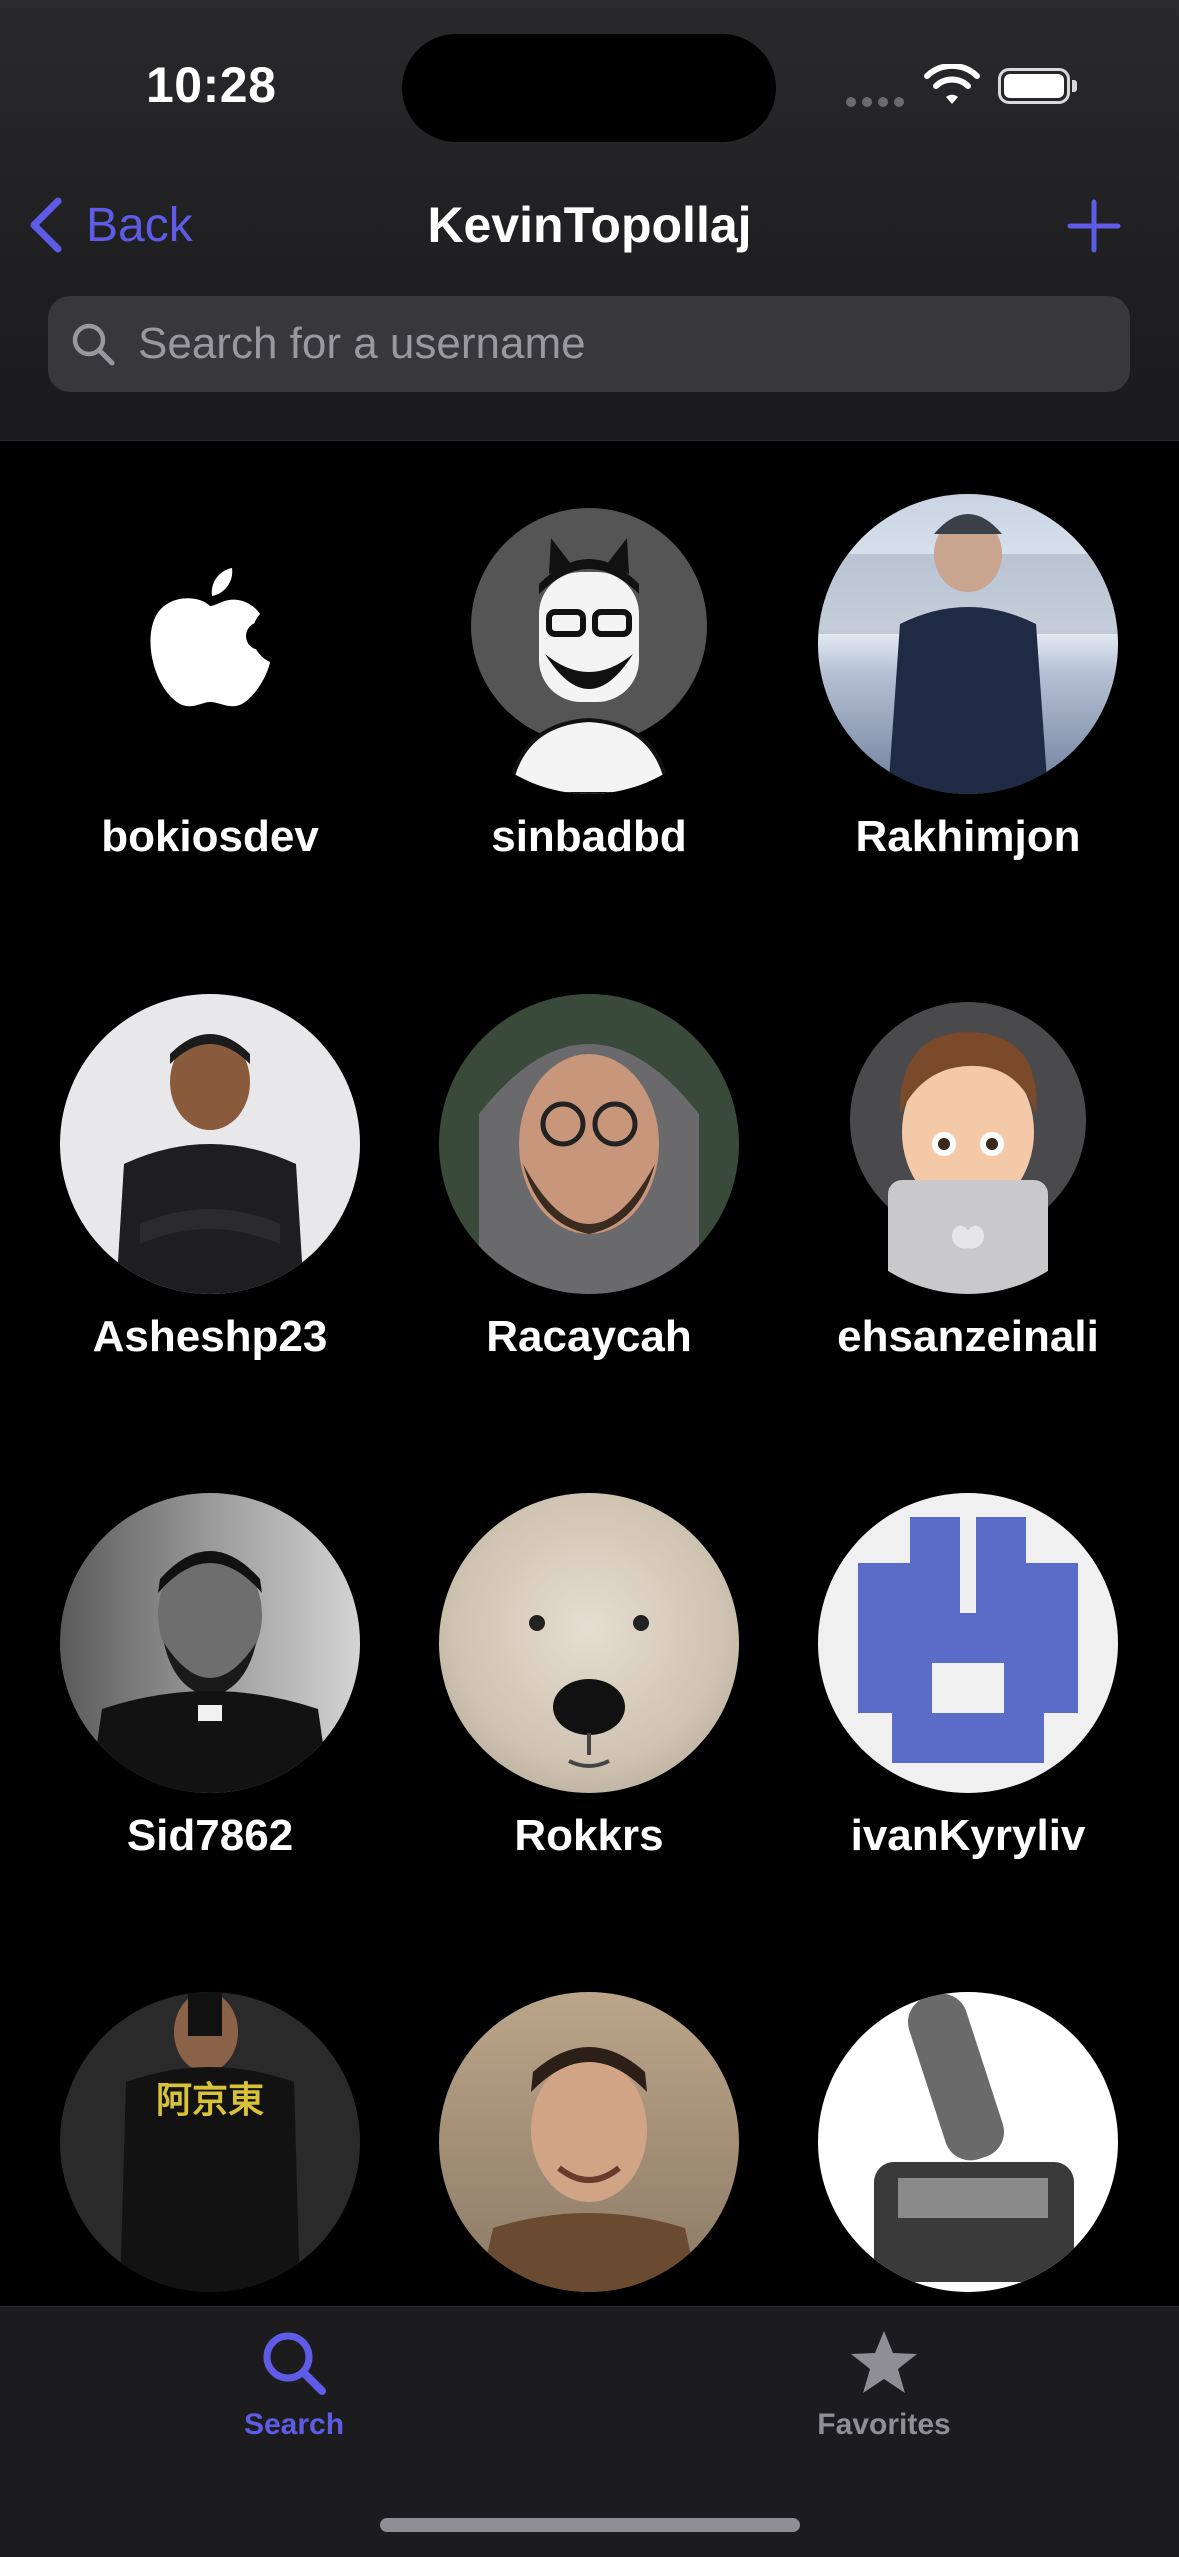  What do you see at coordinates (618, 344) in the screenshot?
I see `search-input` at bounding box center [618, 344].